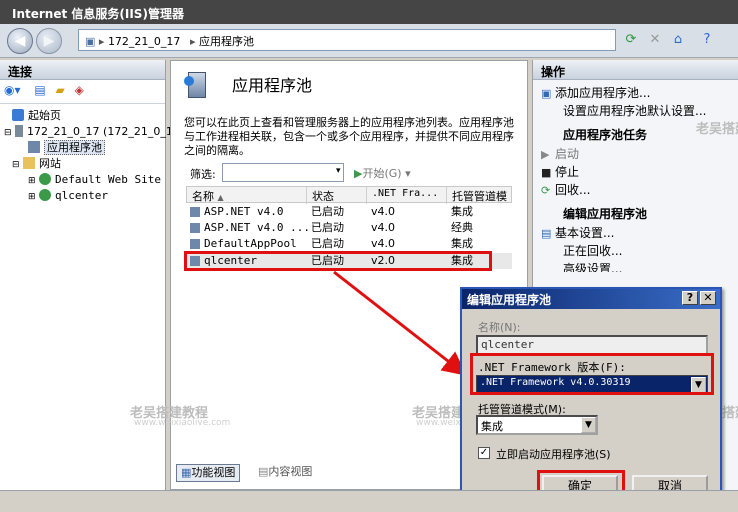  I want to click on action-stop: ■ 停止, so click(635, 172).